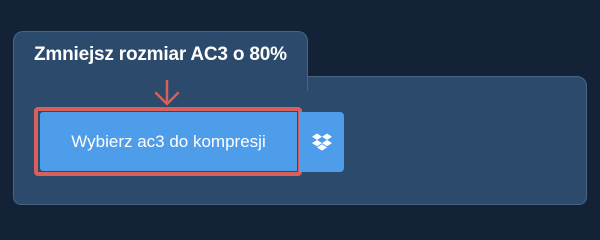 The image size is (600, 240). What do you see at coordinates (160, 54) in the screenshot?
I see `panel-title: Zmniejsz rozmiar AC3 o 80%` at bounding box center [160, 54].